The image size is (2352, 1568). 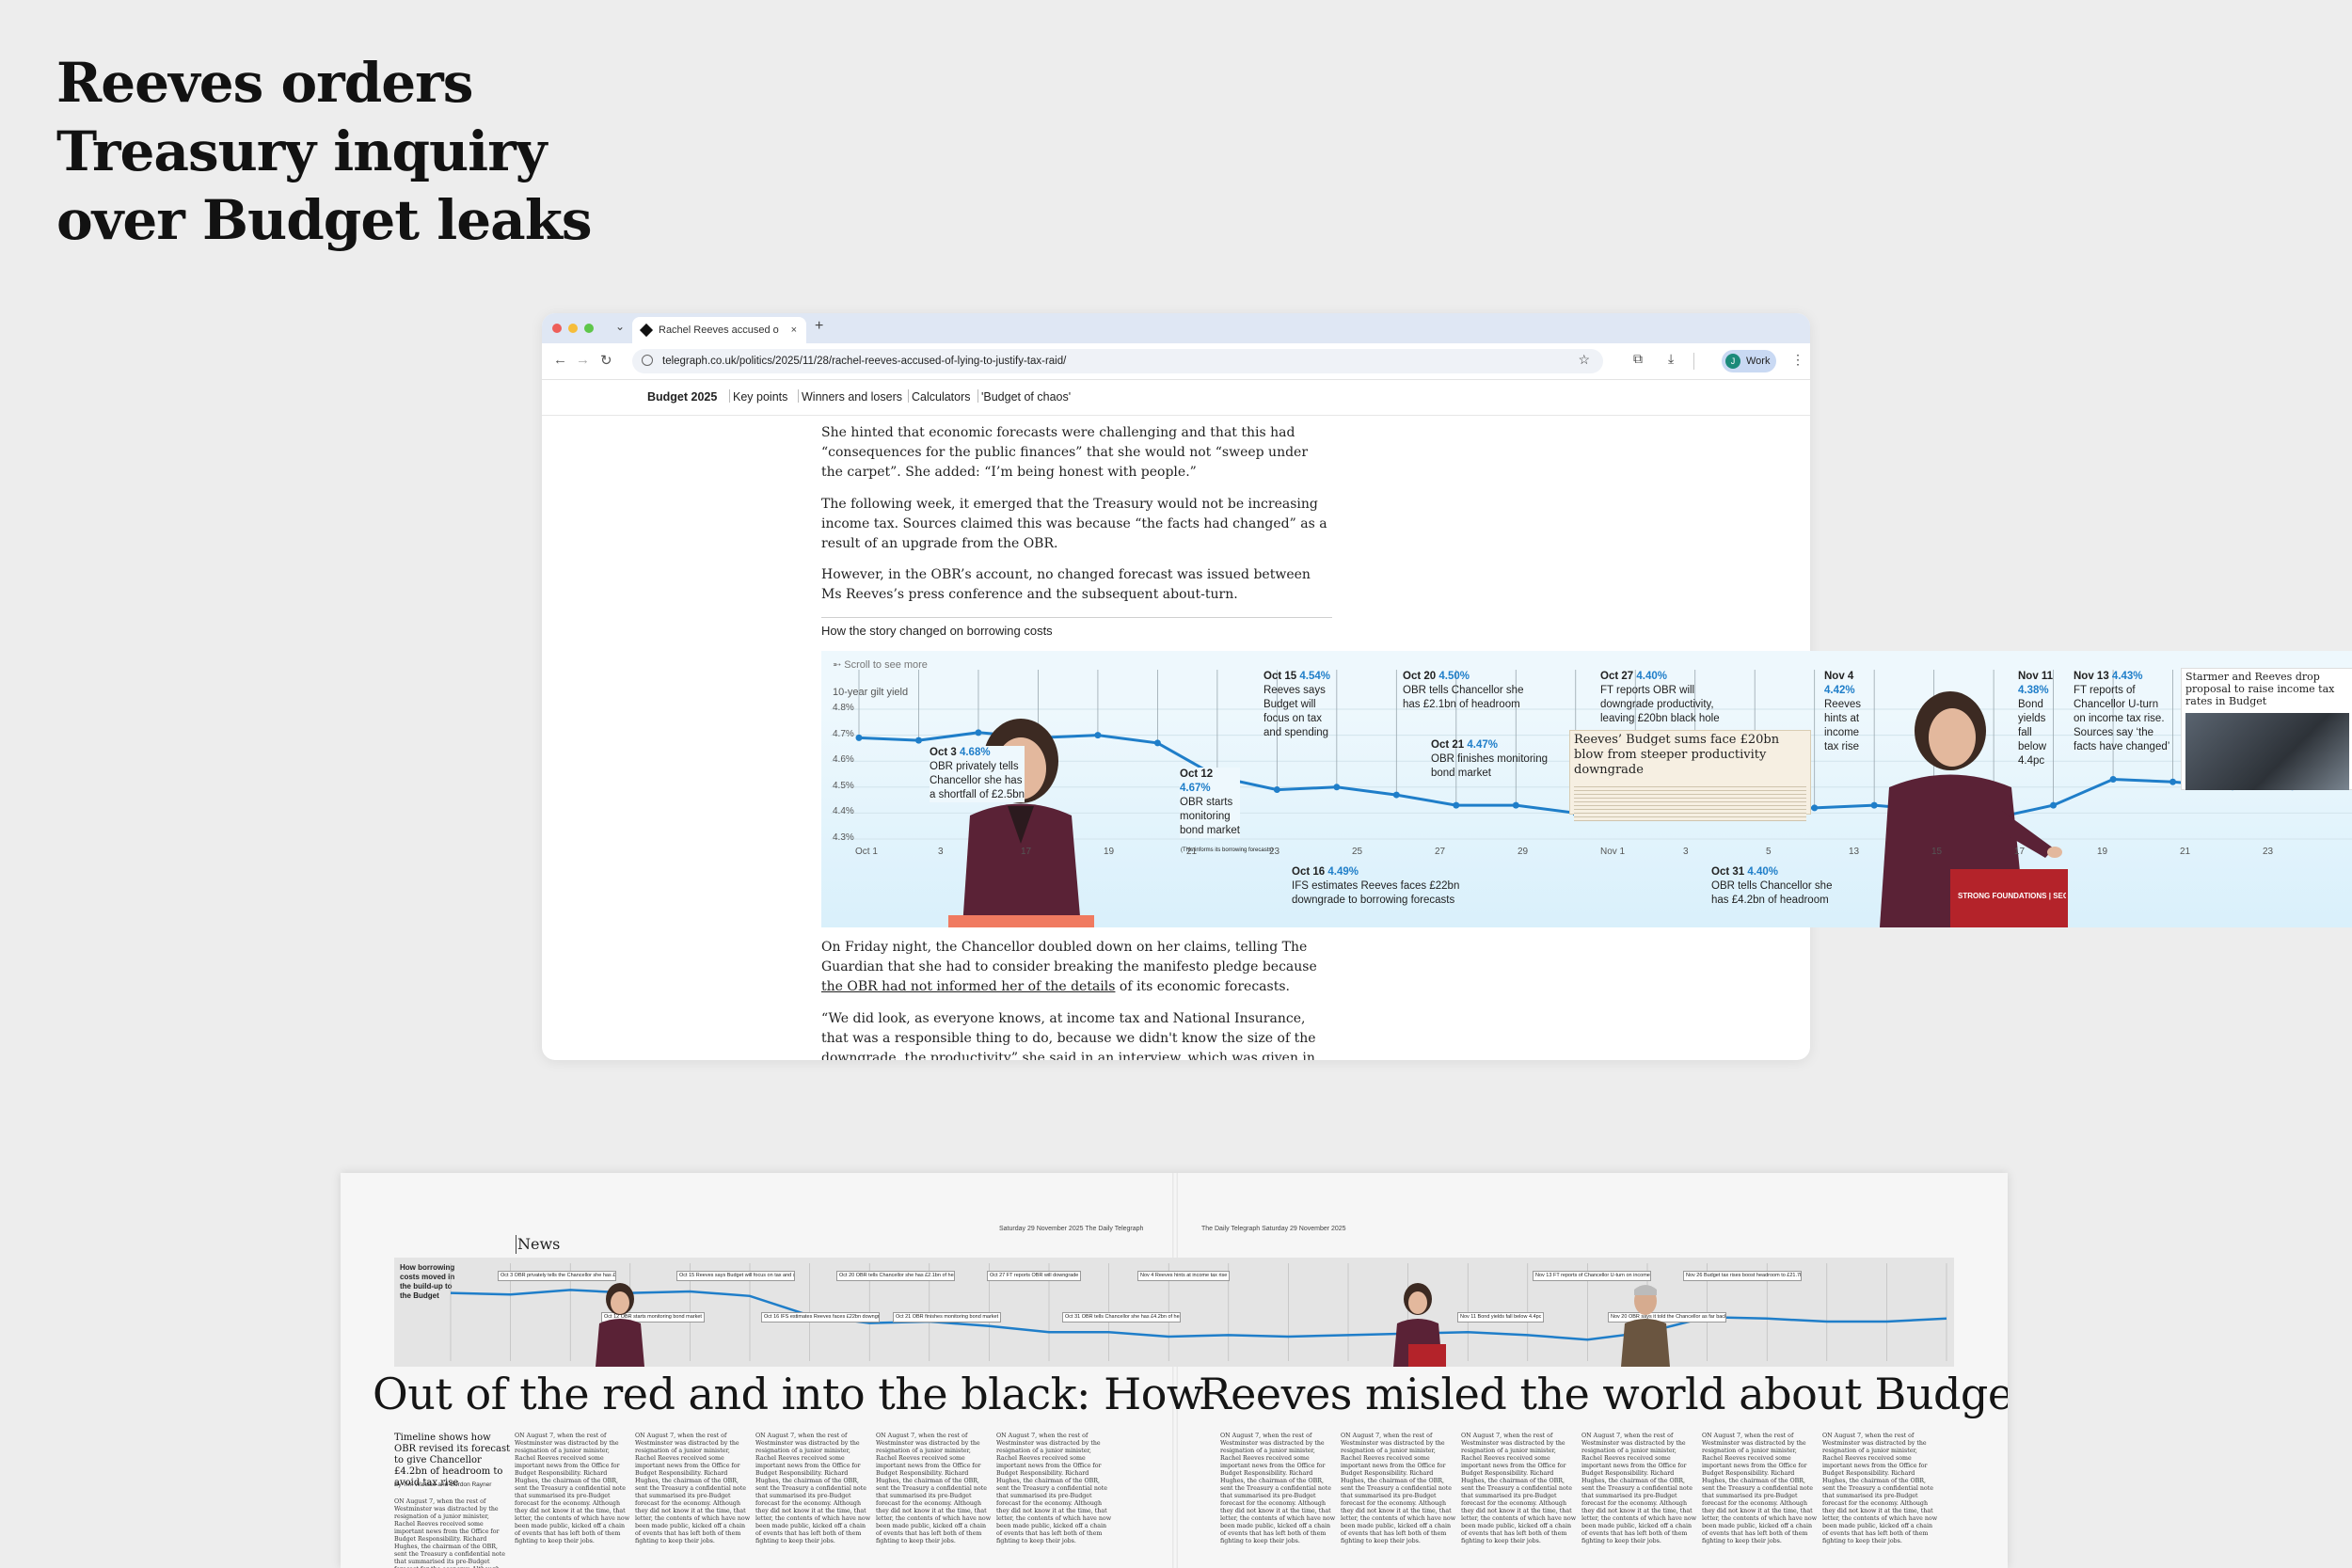 I want to click on headline-line-2: Treasury inquiry, so click(x=301, y=151).